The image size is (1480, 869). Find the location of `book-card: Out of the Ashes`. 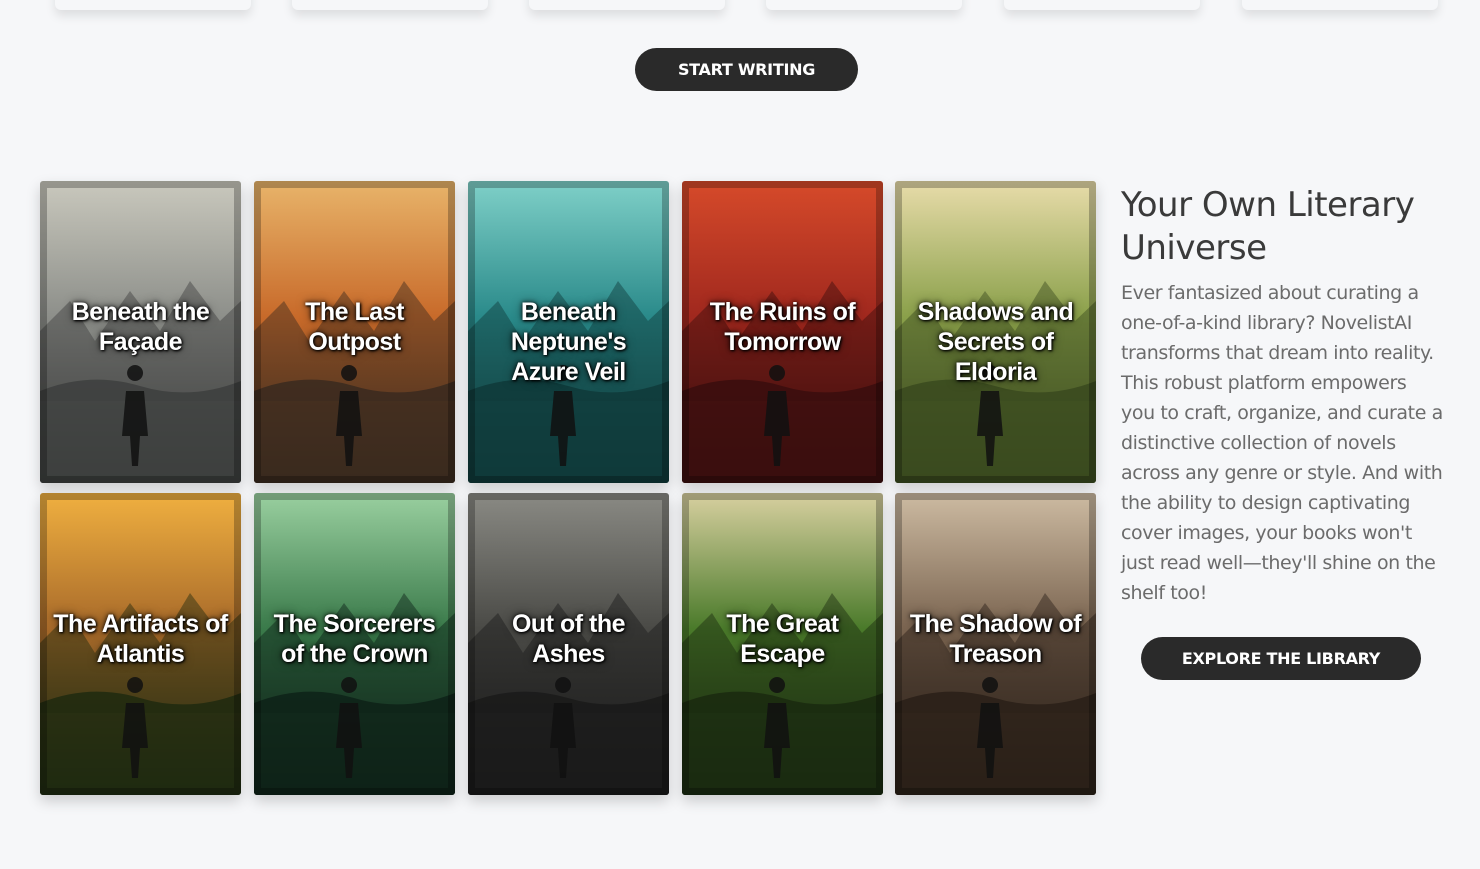

book-card: Out of the Ashes is located at coordinates (568, 644).